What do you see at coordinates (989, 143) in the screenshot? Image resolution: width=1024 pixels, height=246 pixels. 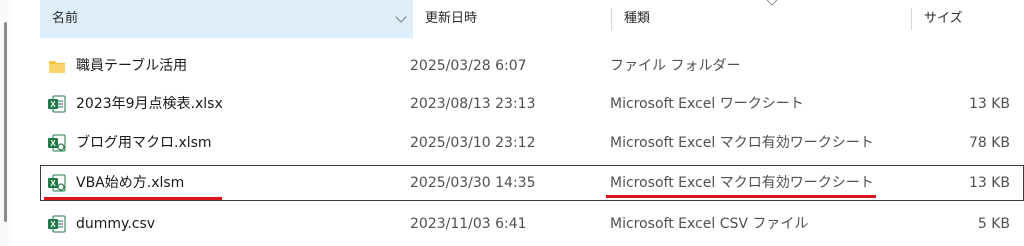 I see `file-size: 78 KB` at bounding box center [989, 143].